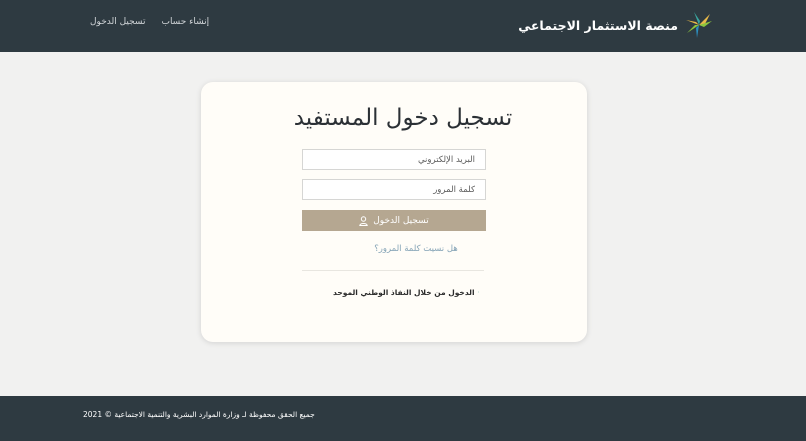  Describe the element at coordinates (185, 22) in the screenshot. I see `register-link: إنشاء حساب` at that location.